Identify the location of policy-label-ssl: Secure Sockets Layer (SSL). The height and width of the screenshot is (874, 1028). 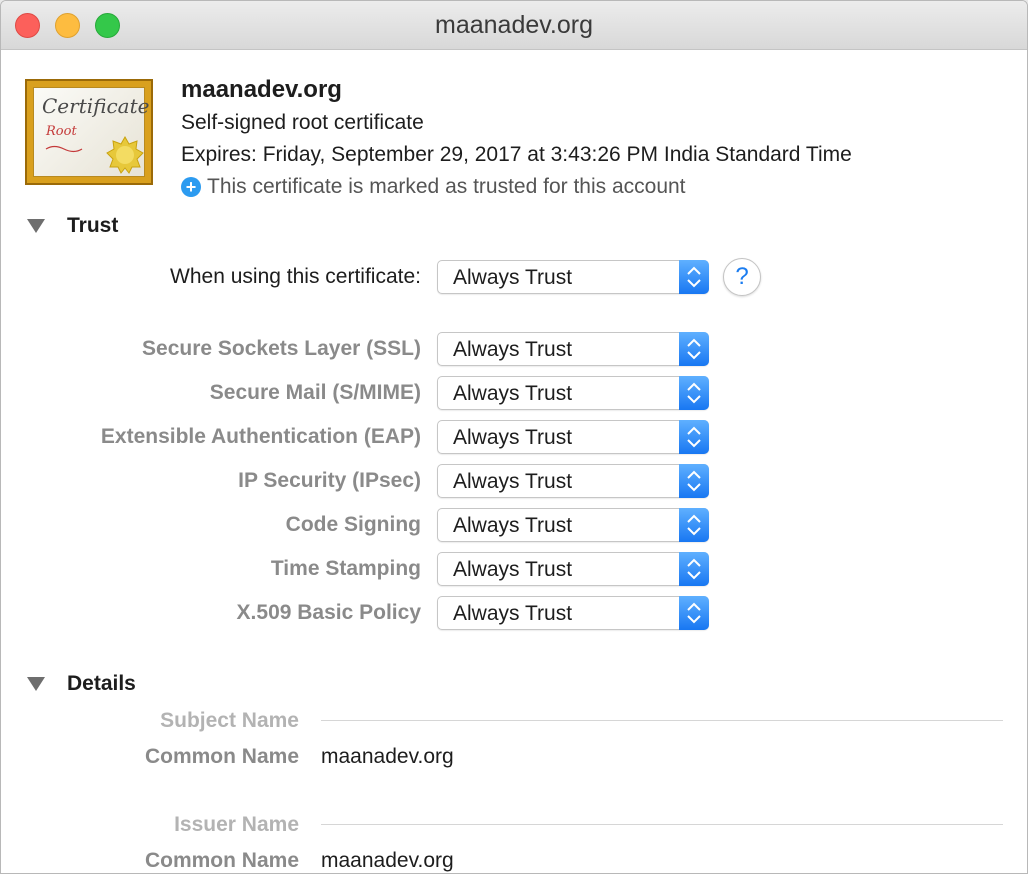
(281, 348).